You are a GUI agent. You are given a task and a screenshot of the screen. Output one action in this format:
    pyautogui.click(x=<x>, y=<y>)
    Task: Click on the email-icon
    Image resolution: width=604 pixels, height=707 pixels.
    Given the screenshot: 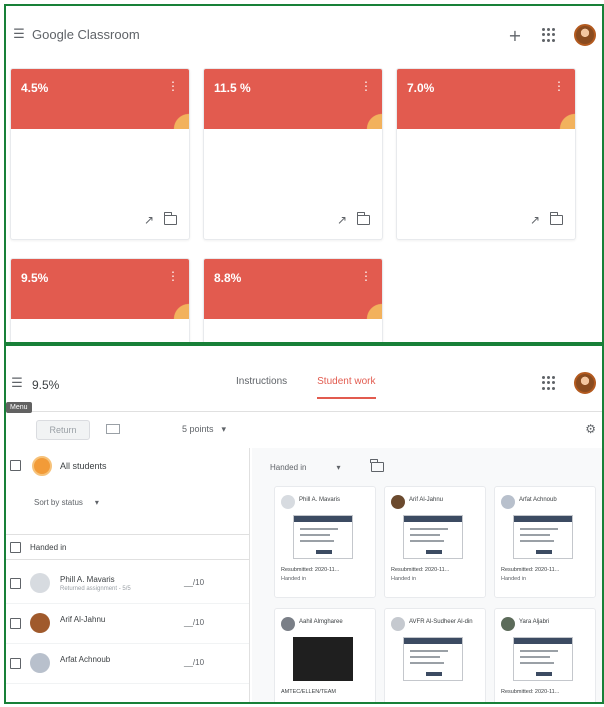 What is the action you would take?
    pyautogui.click(x=113, y=429)
    